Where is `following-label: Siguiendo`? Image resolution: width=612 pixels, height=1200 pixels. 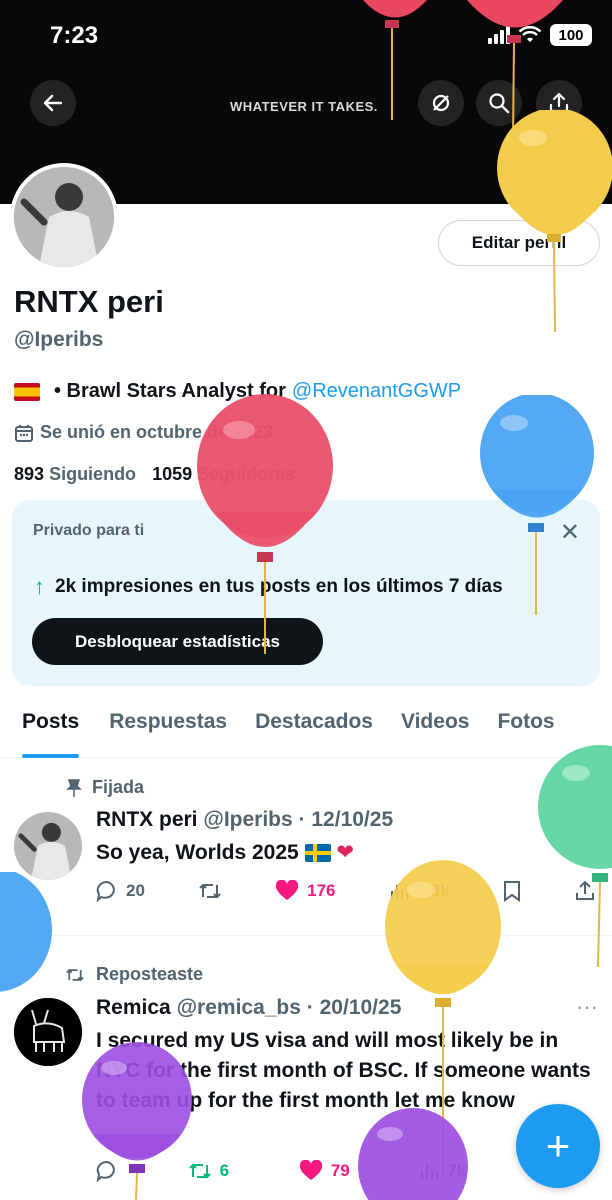
following-label: Siguiendo is located at coordinates (93, 474).